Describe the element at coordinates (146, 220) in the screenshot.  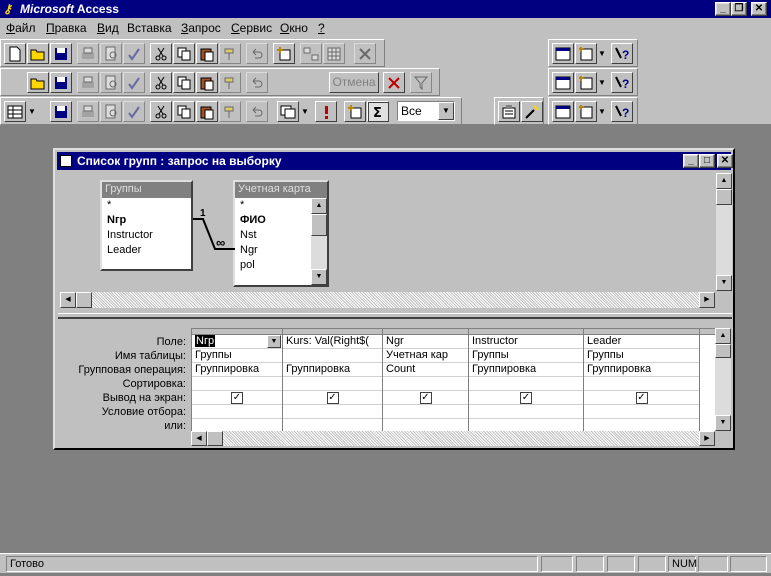
I see `field-item: Nгр` at that location.